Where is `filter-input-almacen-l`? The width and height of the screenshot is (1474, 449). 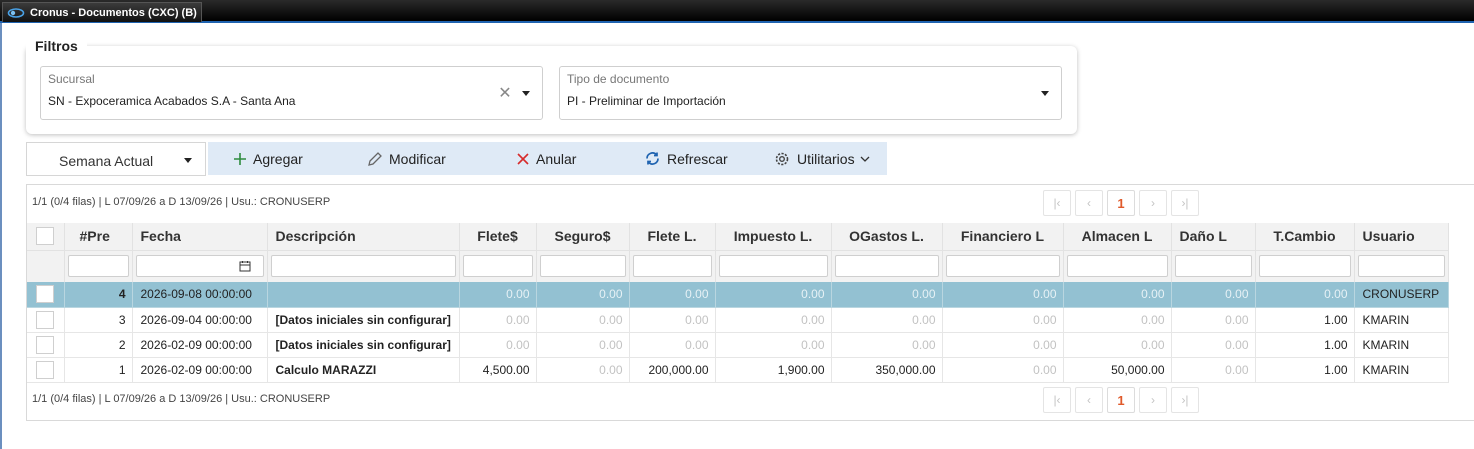
filter-input-almacen-l is located at coordinates (1117, 266).